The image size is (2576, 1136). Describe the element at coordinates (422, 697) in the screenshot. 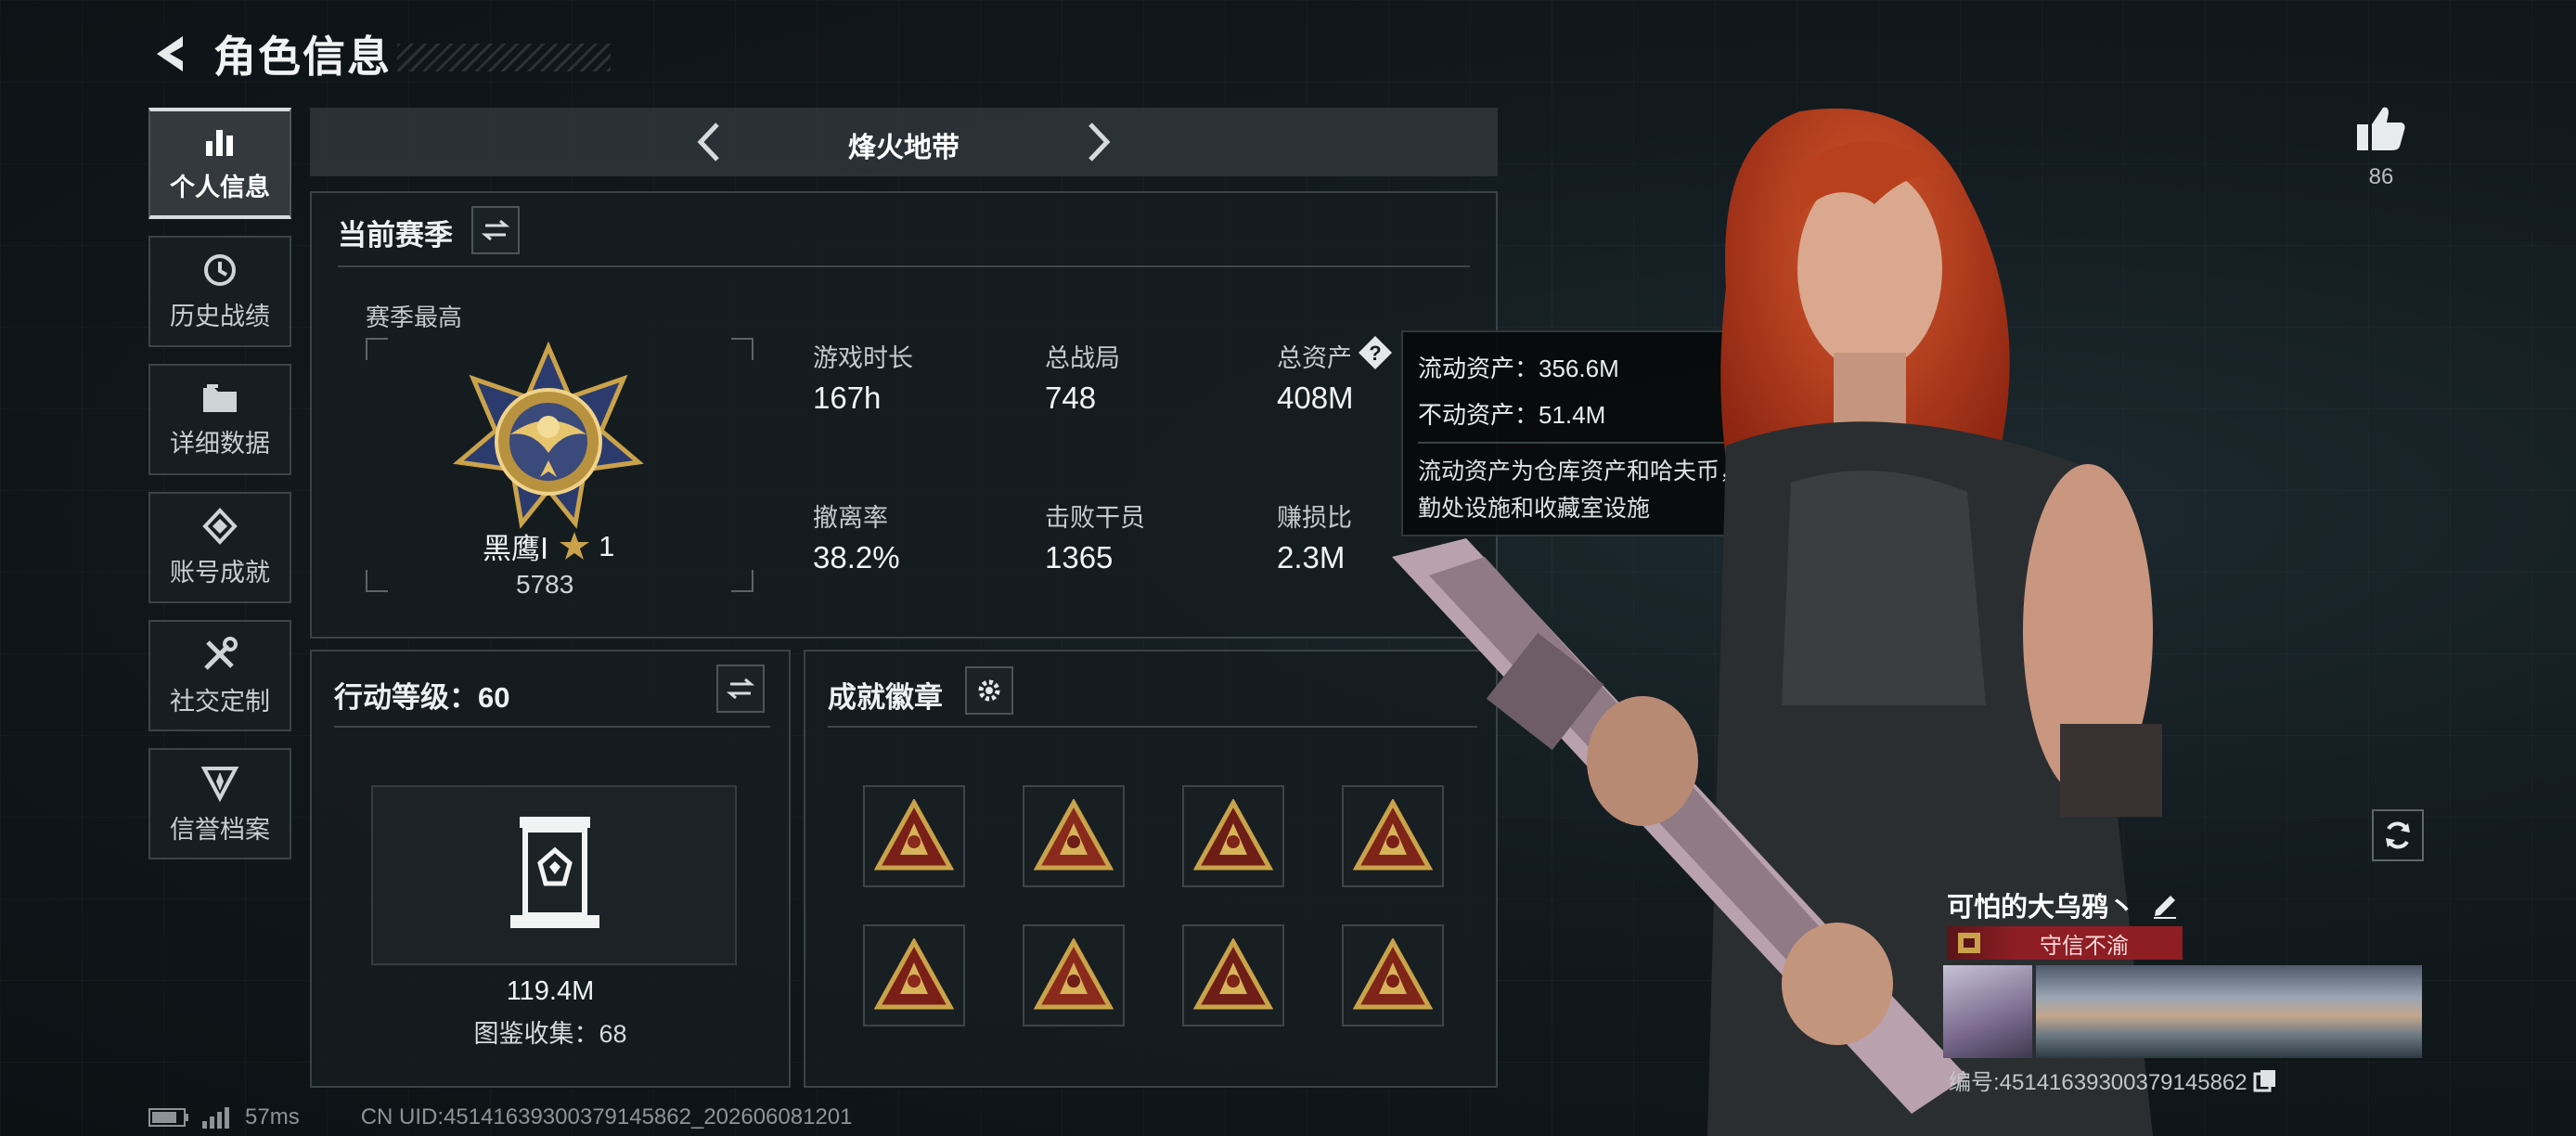

I see `action-level-title: 行动等级：60` at that location.